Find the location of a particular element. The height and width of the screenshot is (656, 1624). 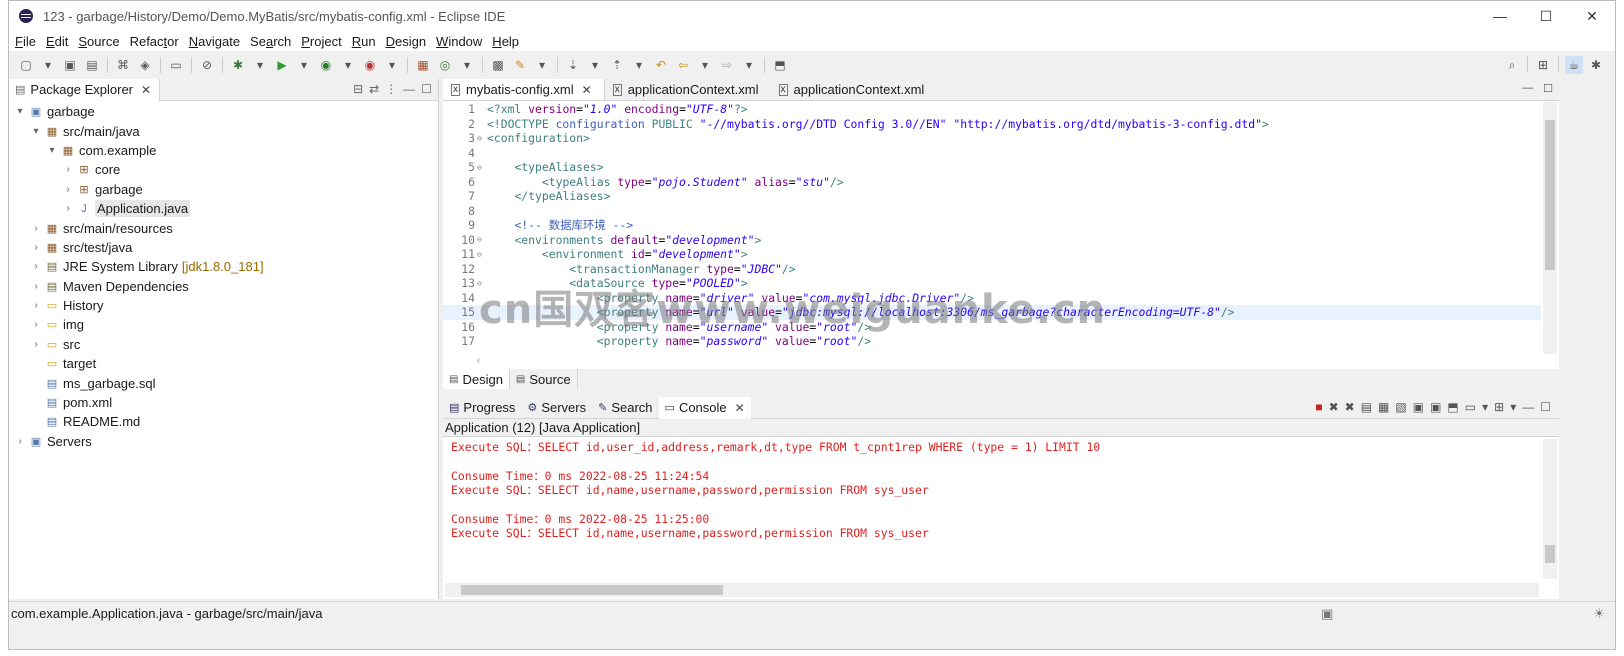

menu-item: Search is located at coordinates (274, 41).